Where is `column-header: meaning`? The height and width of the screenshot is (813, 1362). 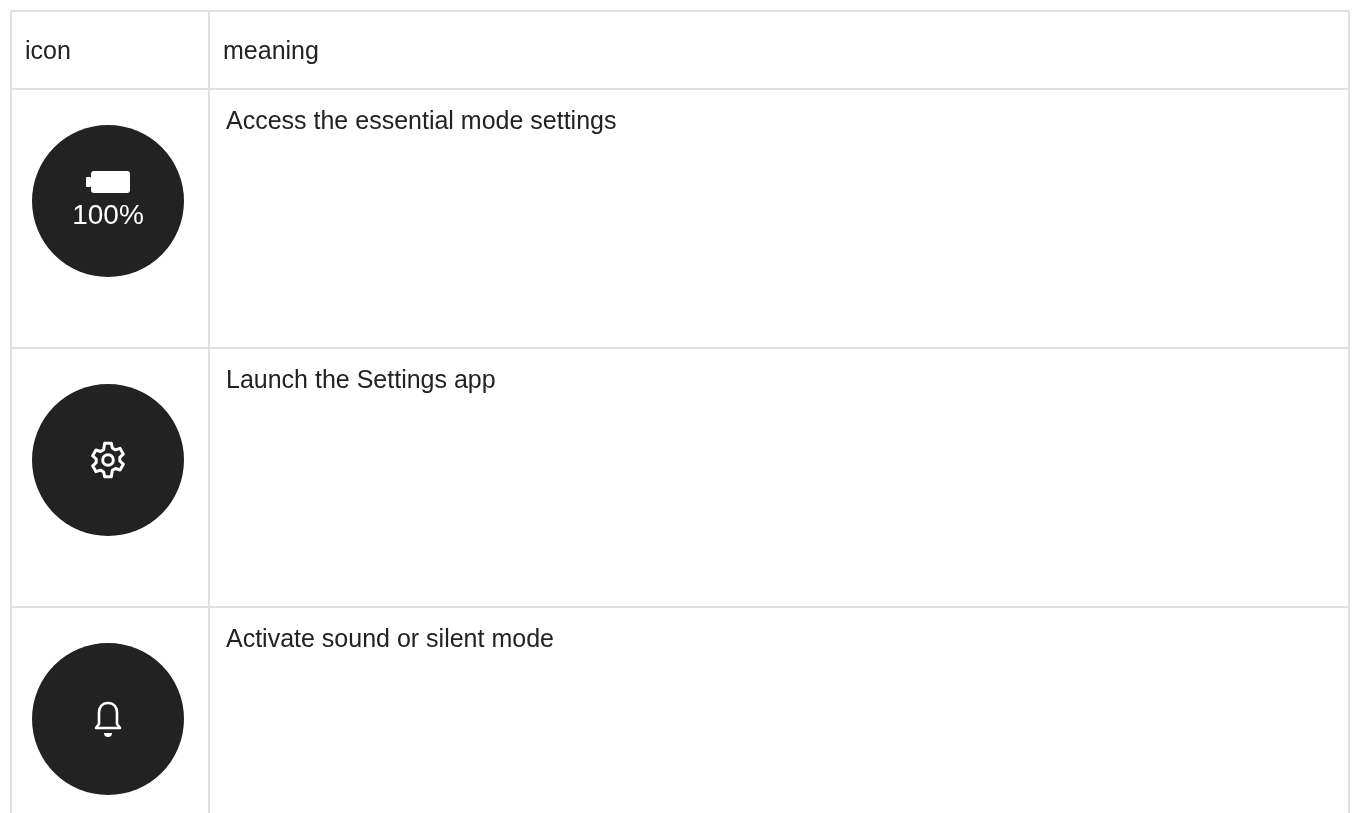
column-header: meaning is located at coordinates (779, 50).